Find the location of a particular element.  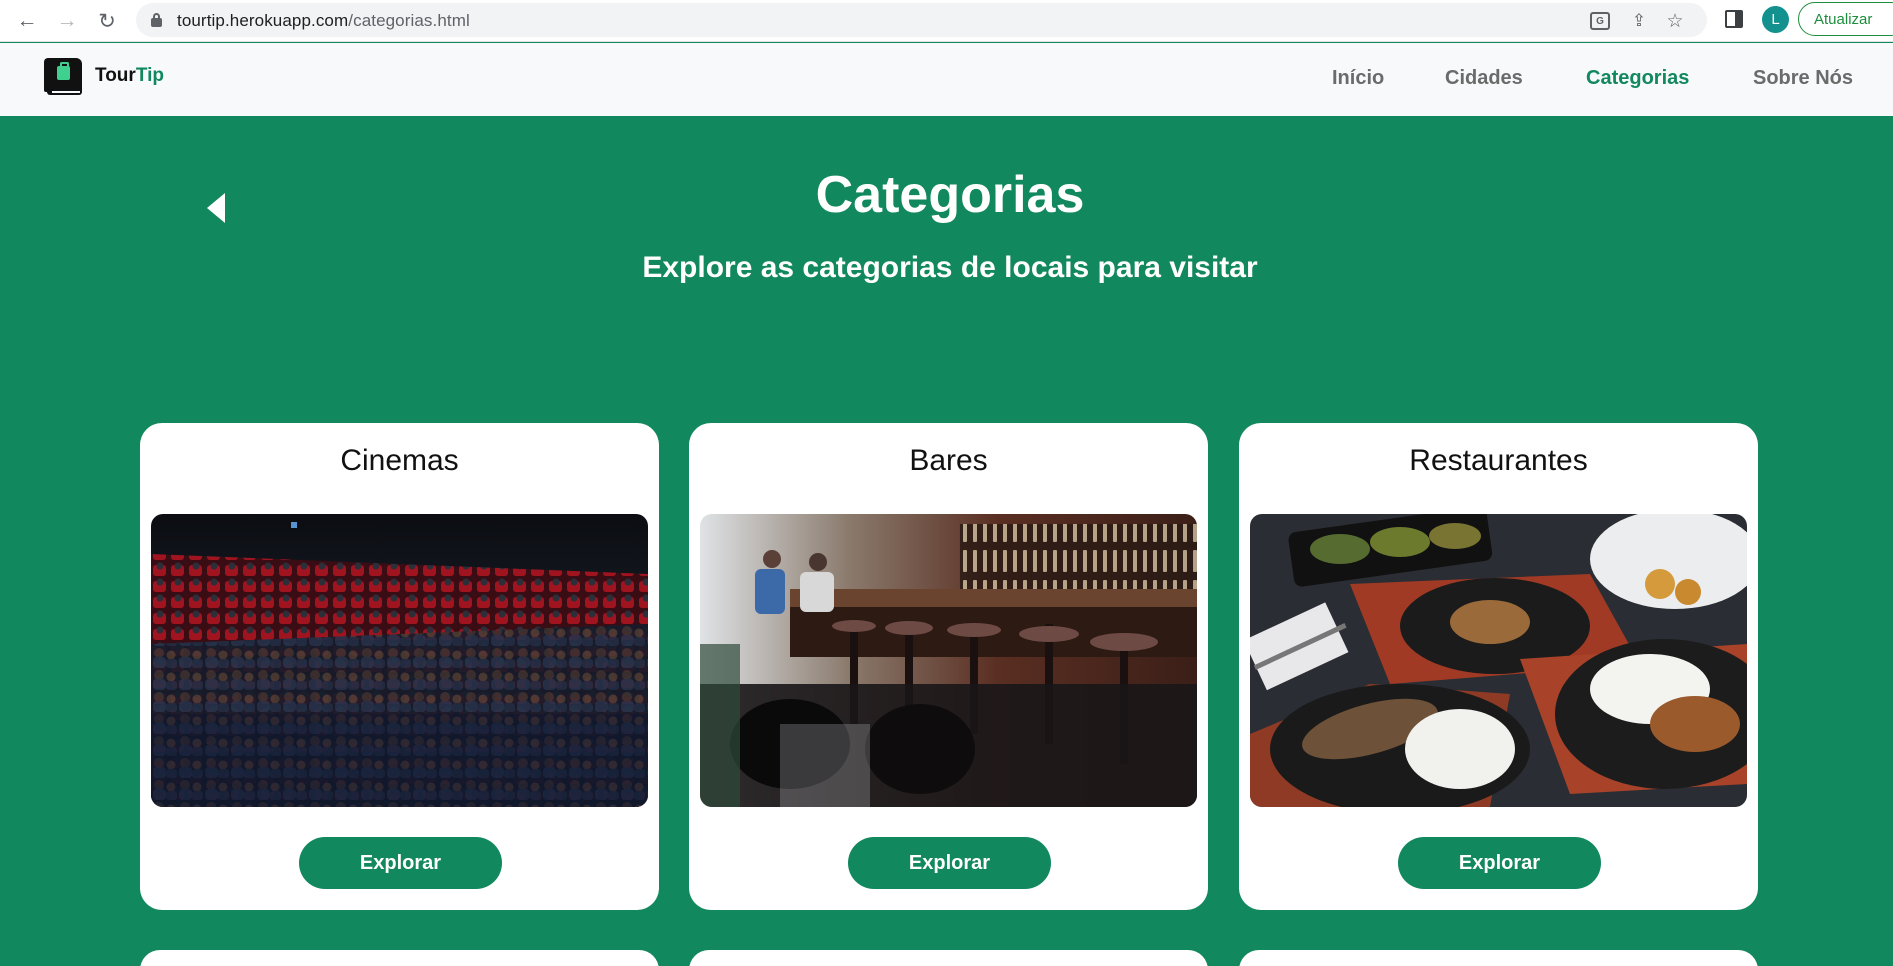

nav-link-cidades: Cidades is located at coordinates (1484, 78).